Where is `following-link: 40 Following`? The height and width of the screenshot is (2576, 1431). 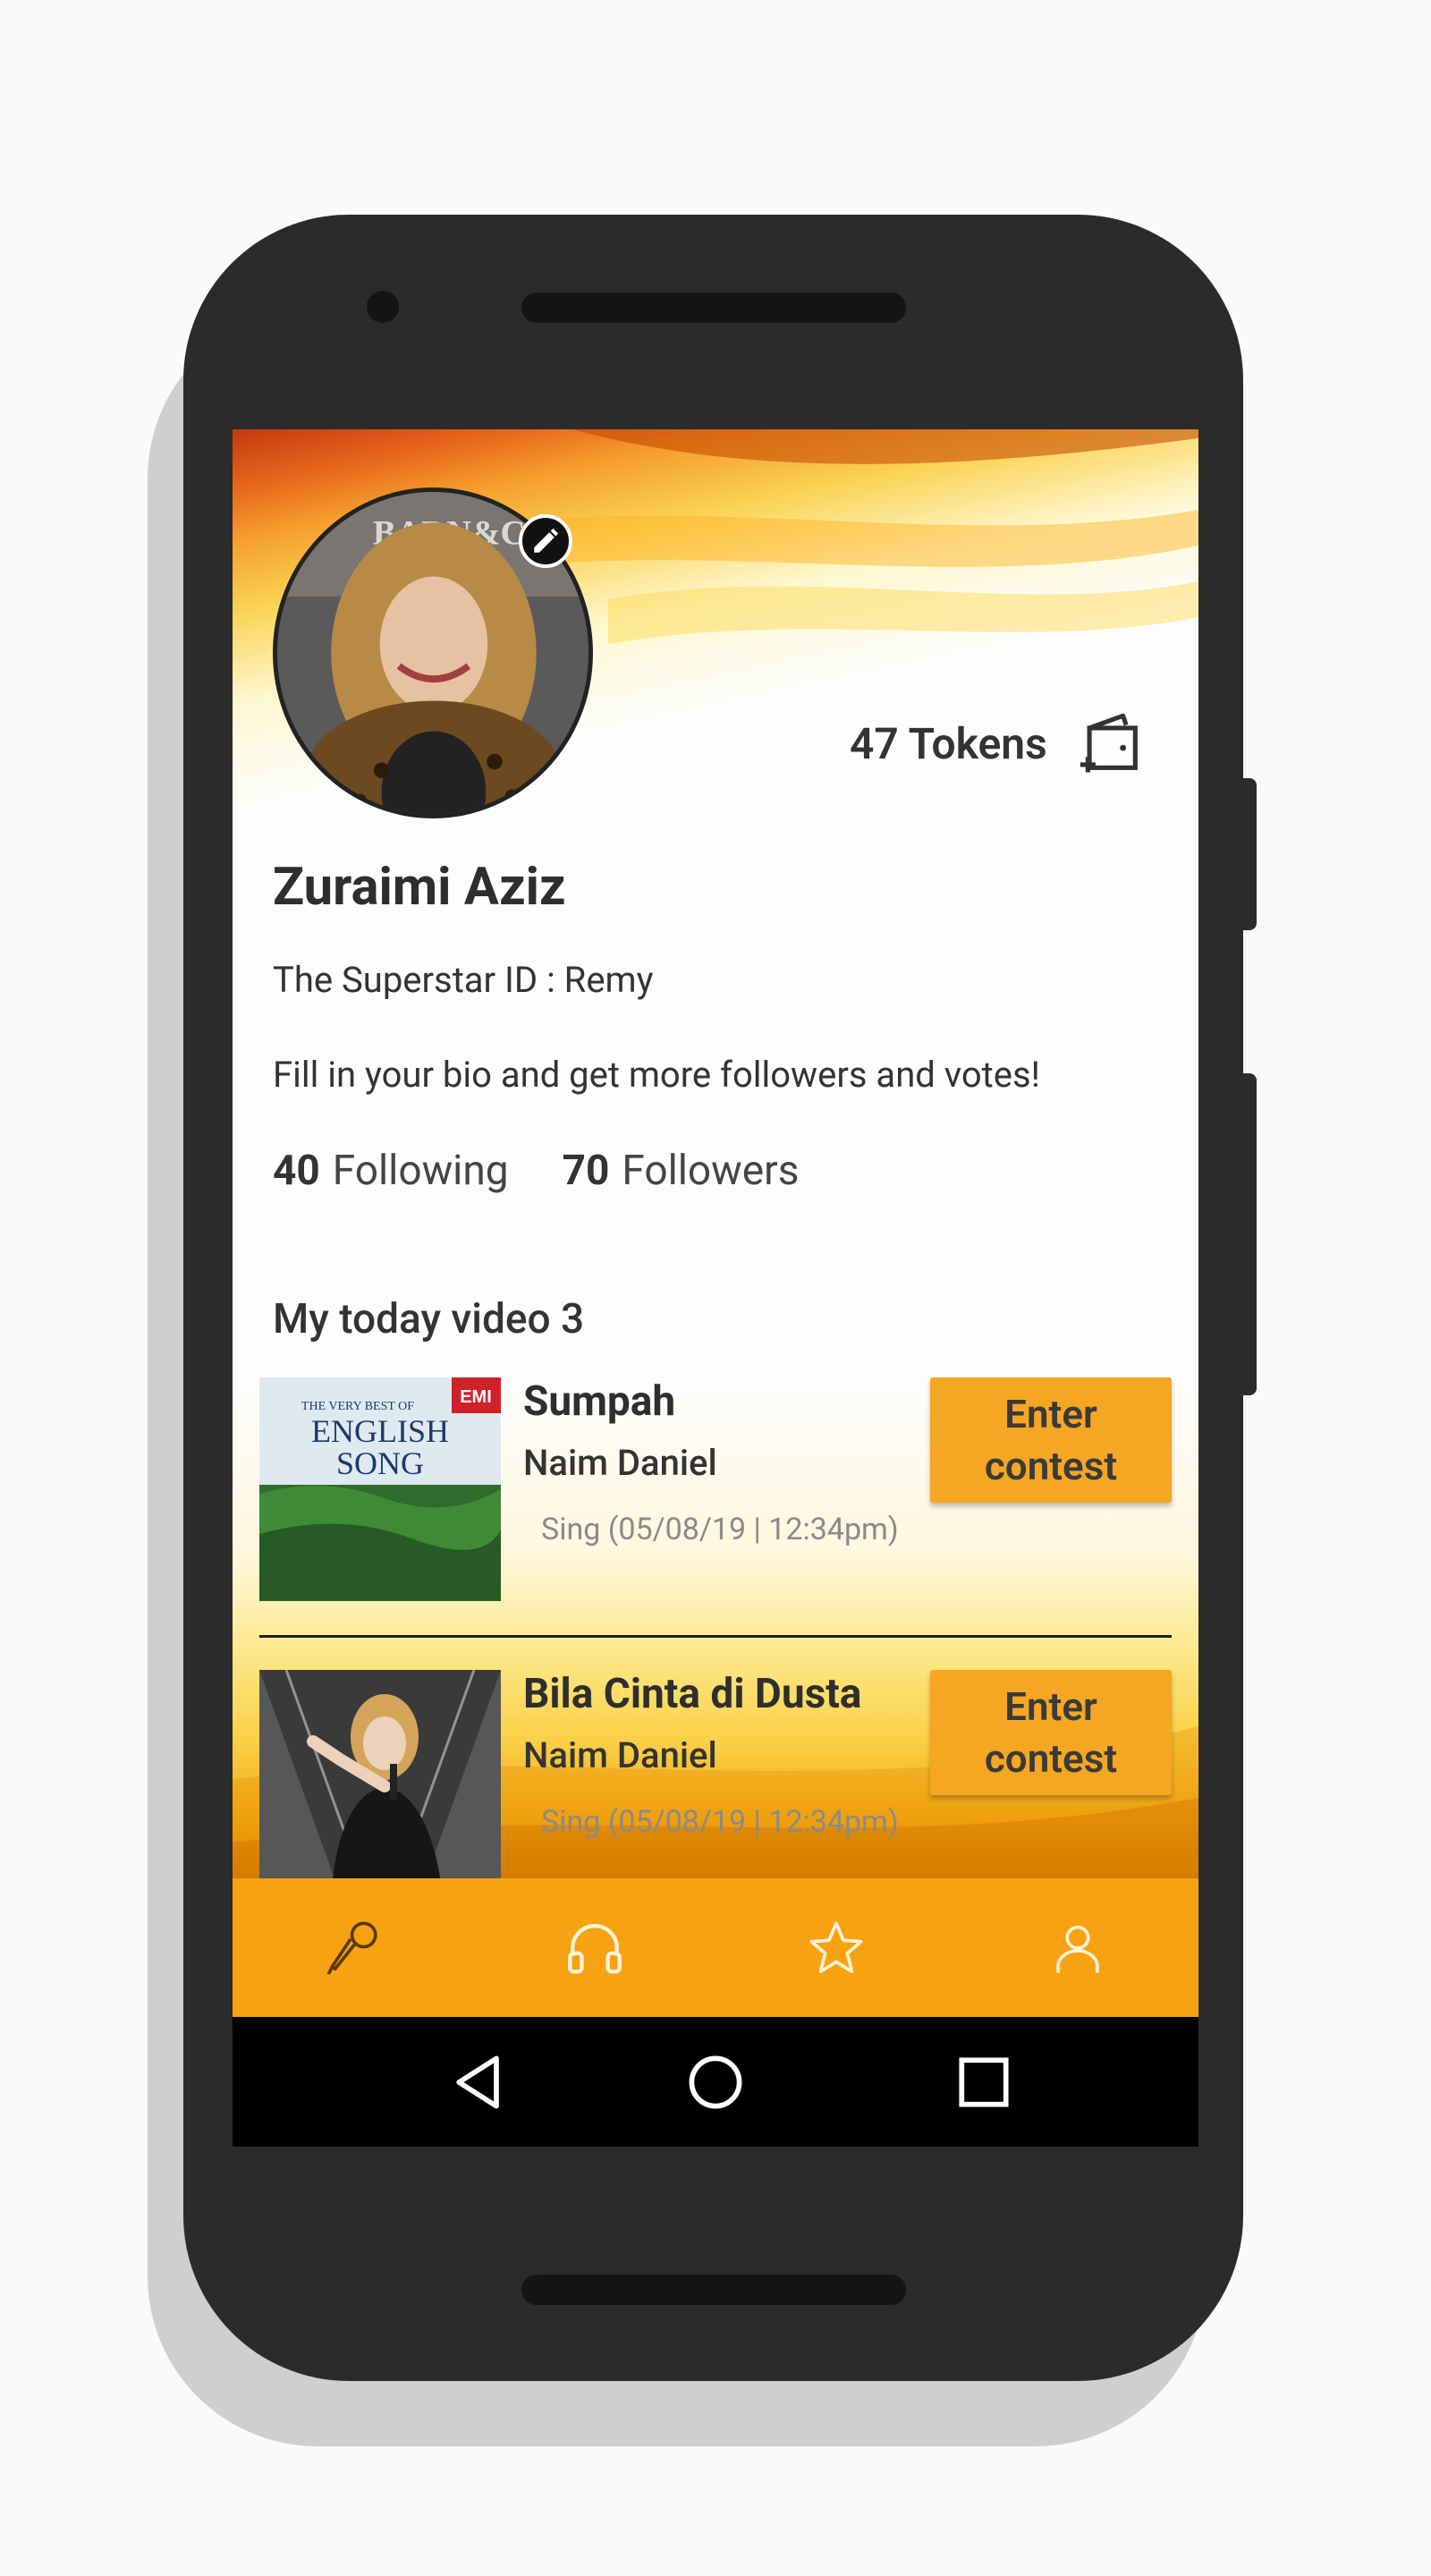 following-link: 40 Following is located at coordinates (391, 1171).